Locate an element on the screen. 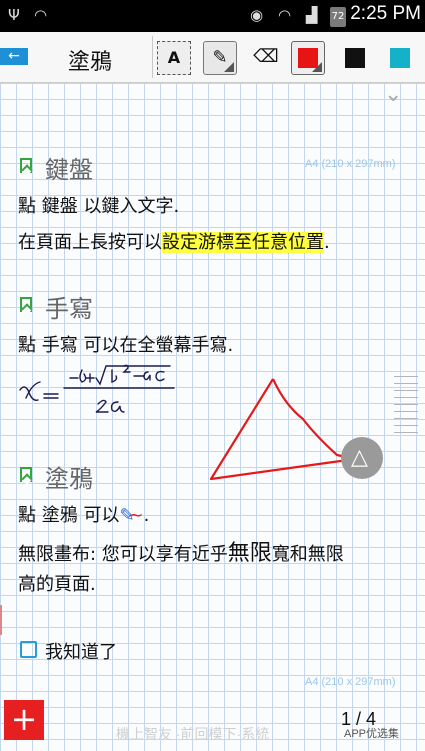 This screenshot has height=751, width=425. signal-icon: ▟ is located at coordinates (312, 15).